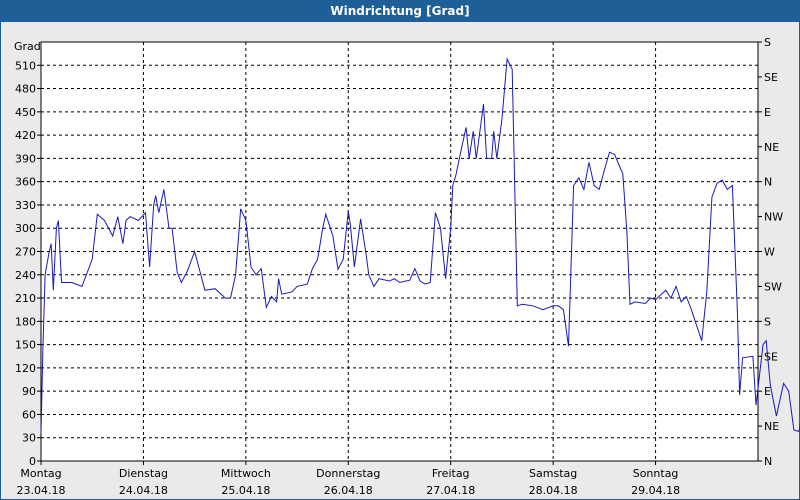 The height and width of the screenshot is (500, 800). Describe the element at coordinates (451, 473) in the screenshot. I see `x-tick-day: Freitag` at that location.